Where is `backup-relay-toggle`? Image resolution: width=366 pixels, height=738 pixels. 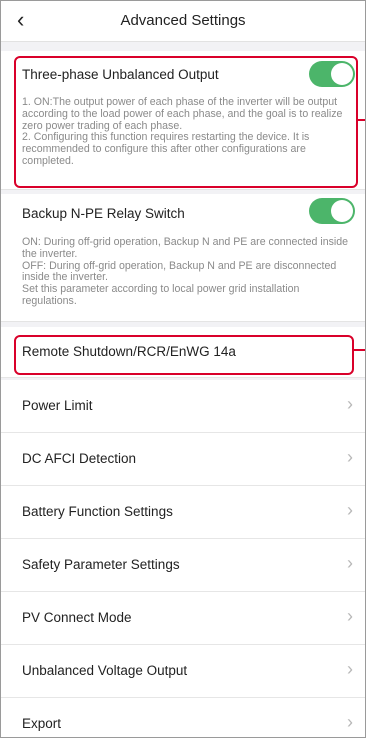 backup-relay-toggle is located at coordinates (332, 211).